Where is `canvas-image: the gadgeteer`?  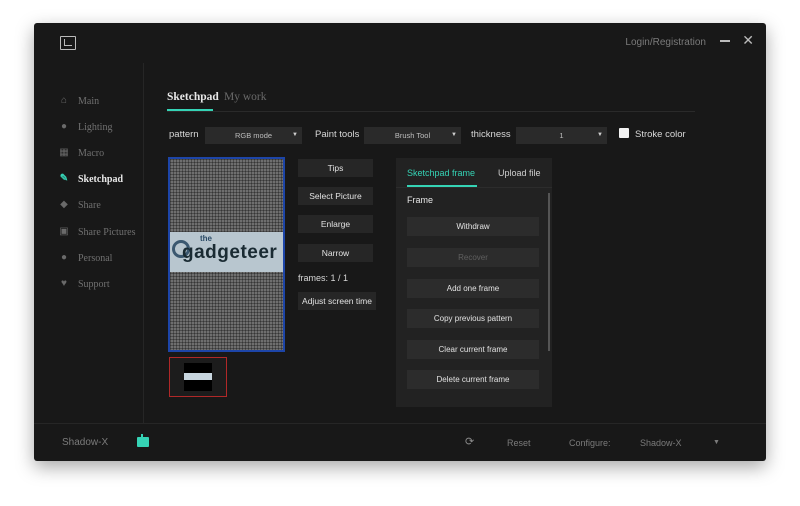
canvas-image: the gadgeteer is located at coordinates (226, 252).